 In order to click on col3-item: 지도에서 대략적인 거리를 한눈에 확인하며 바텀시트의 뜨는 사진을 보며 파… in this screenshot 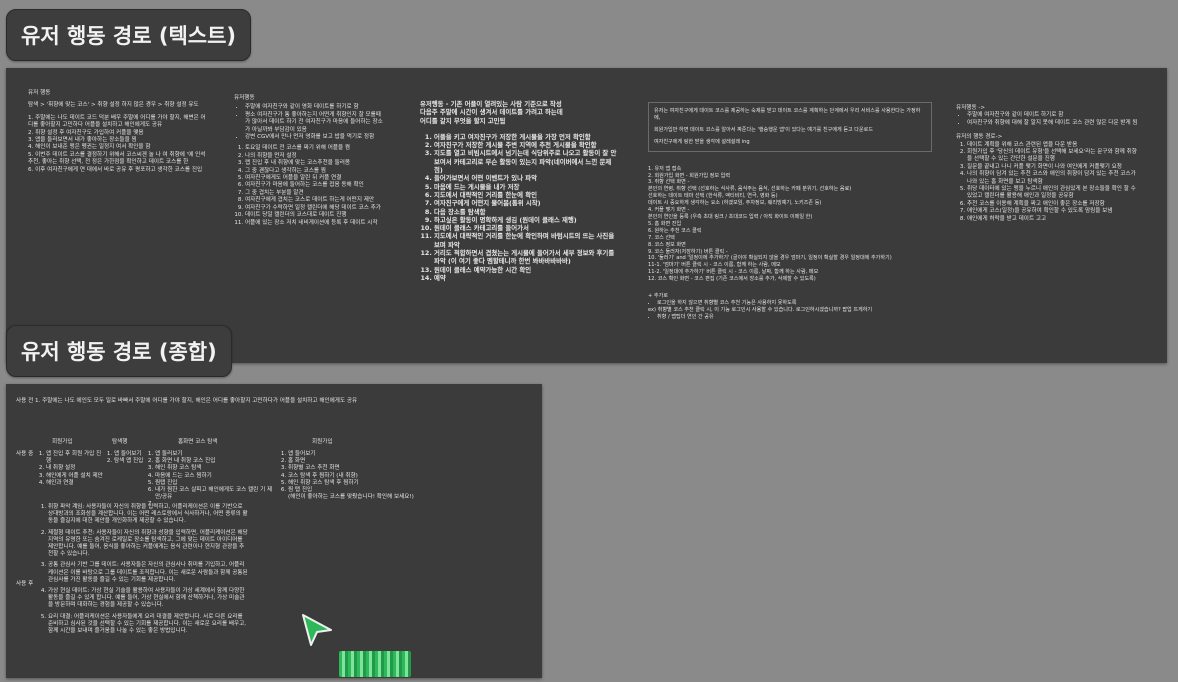, I will do `click(527, 240)`.